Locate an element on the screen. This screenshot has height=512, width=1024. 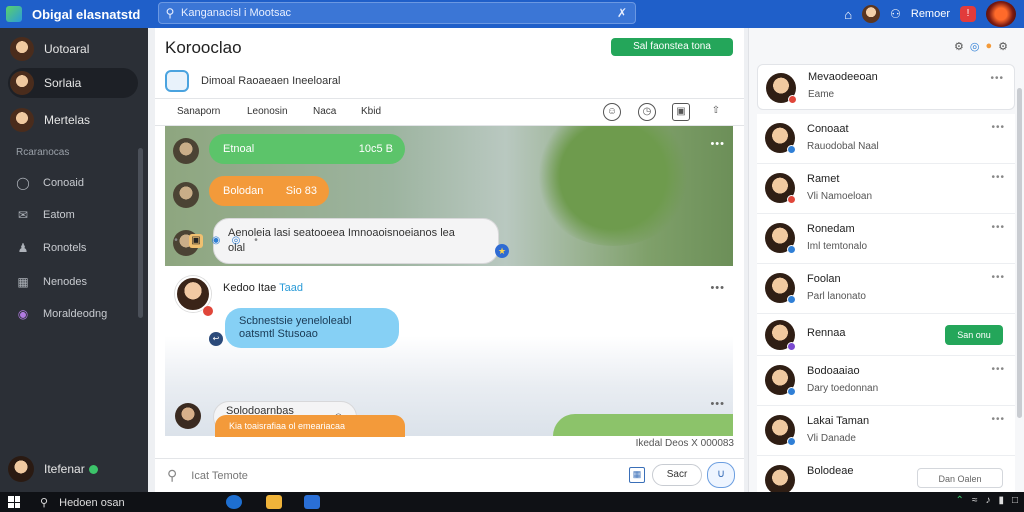
search-input: ⚲ Kanganacisl i Mootsac ✗ is located at coordinates (397, 13).